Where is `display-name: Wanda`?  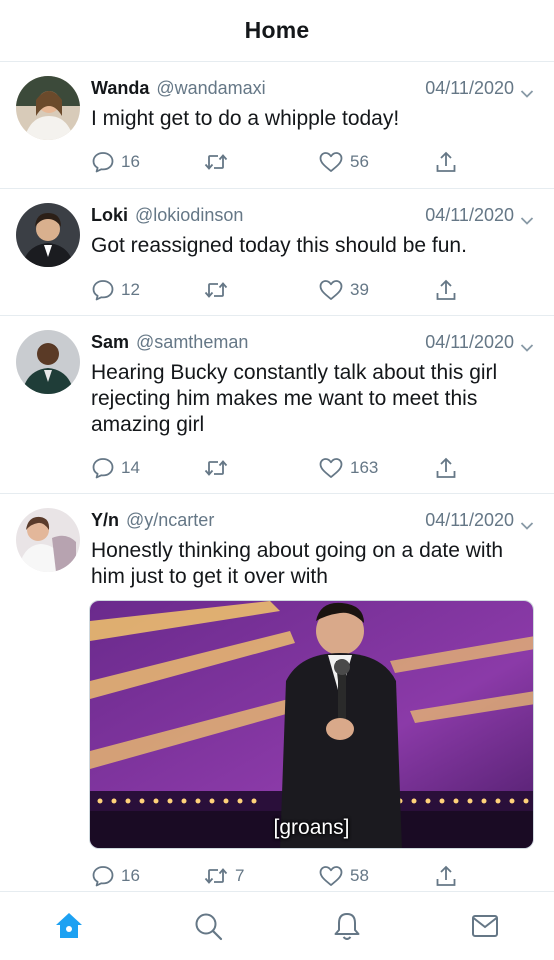
display-name: Wanda is located at coordinates (120, 88).